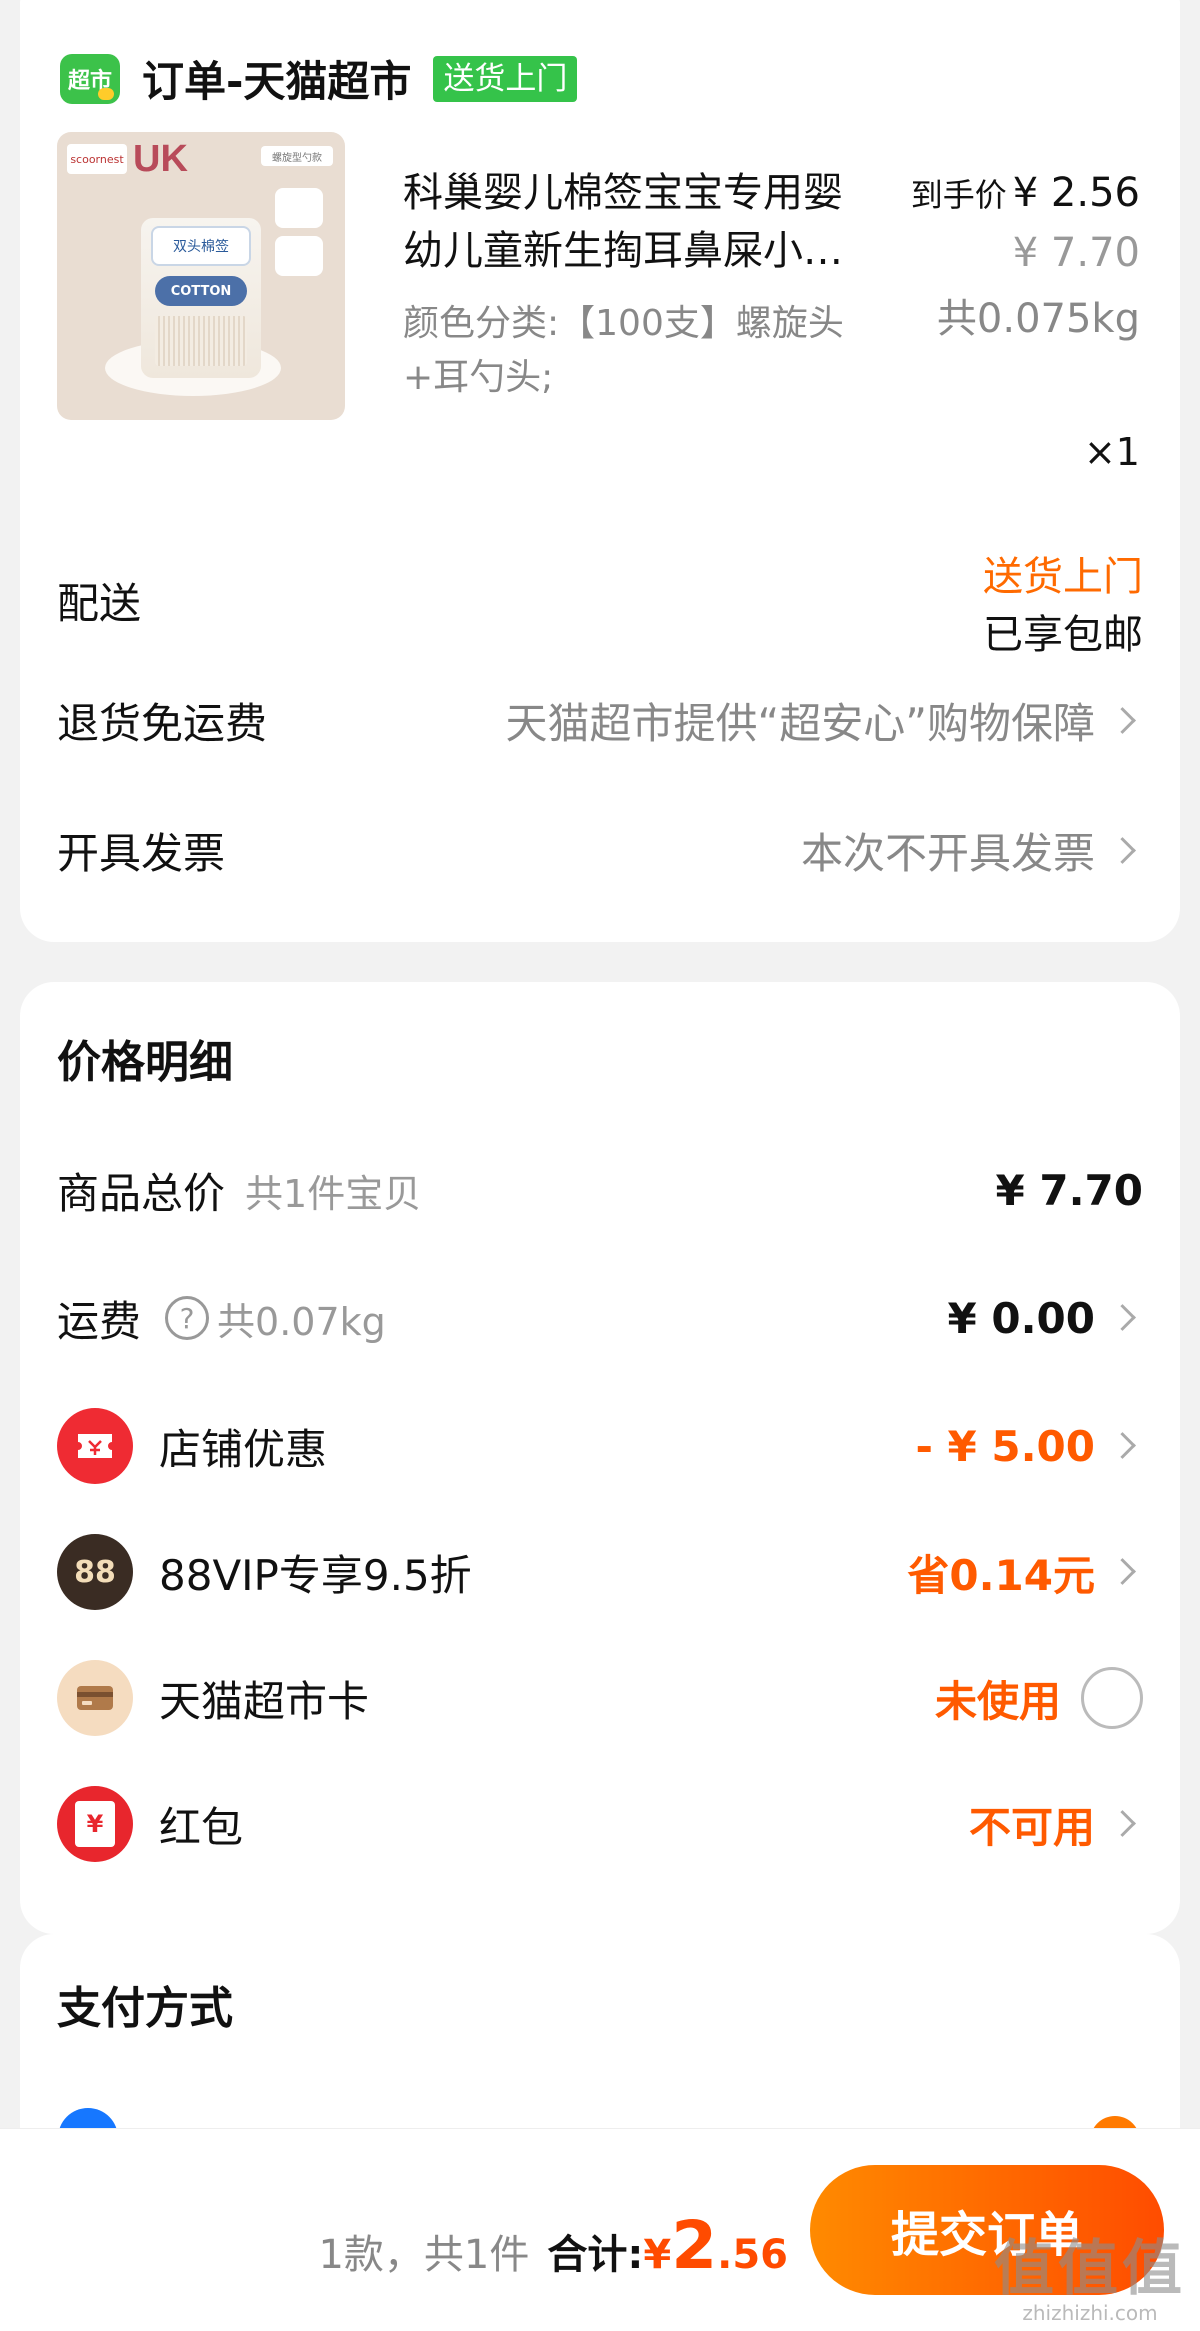 Image resolution: width=1200 pixels, height=2331 pixels. Describe the element at coordinates (201, 341) in the screenshot. I see `cotton-sticks` at that location.